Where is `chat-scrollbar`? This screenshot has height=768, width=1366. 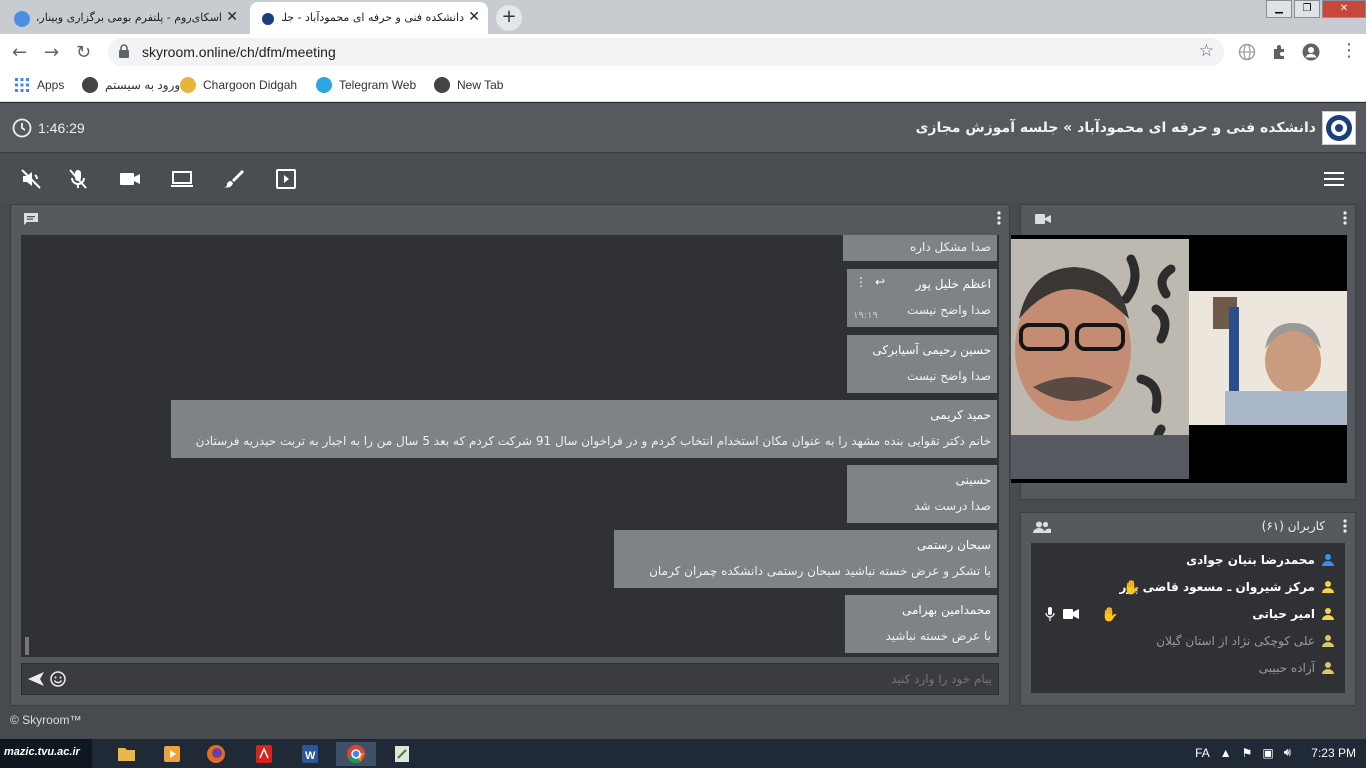 chat-scrollbar is located at coordinates (27, 646).